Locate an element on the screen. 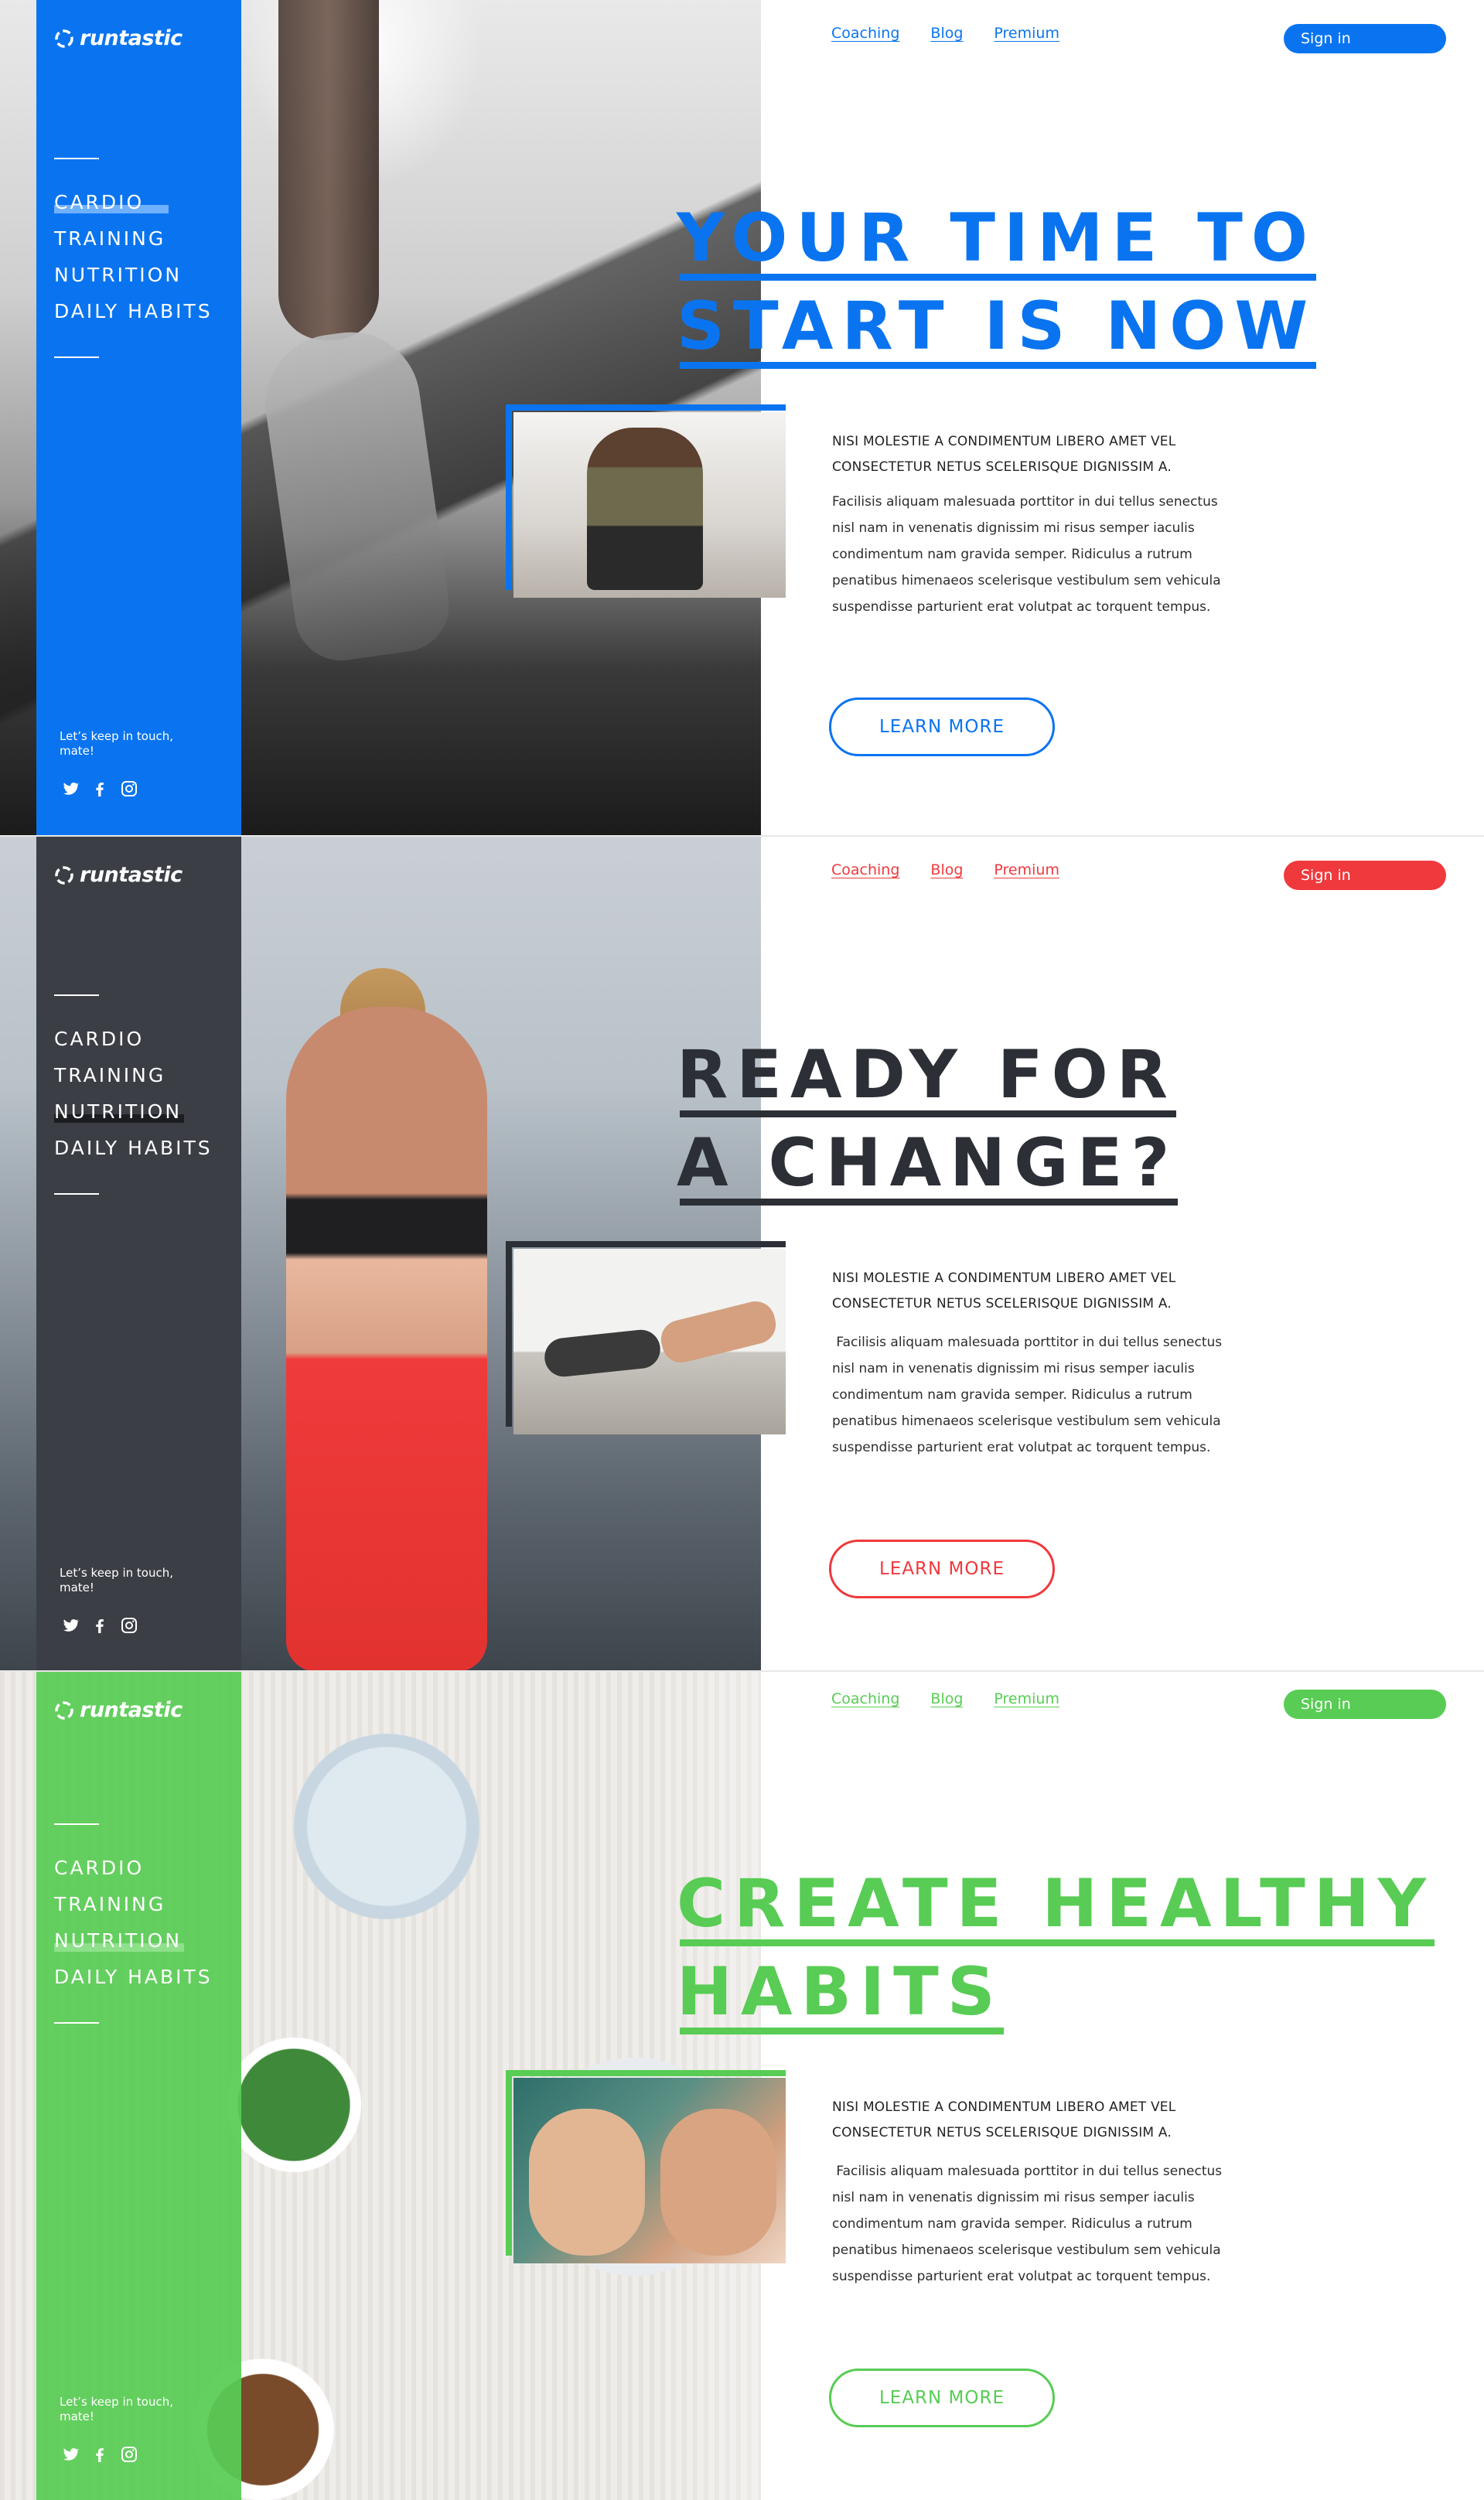  headline-line-2: A CHANGE? is located at coordinates (928, 1163).